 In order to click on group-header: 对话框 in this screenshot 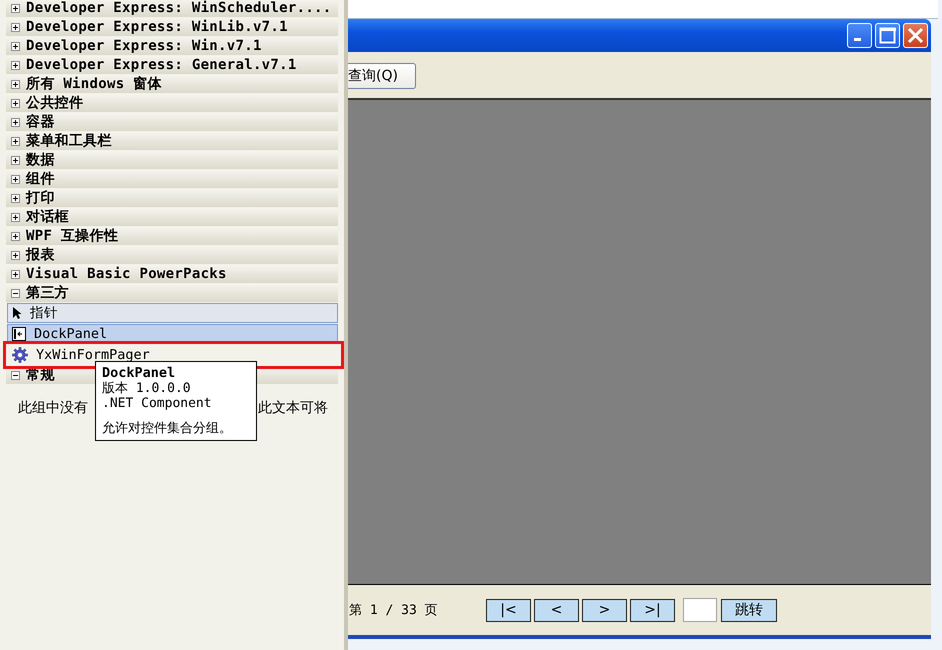, I will do `click(172, 217)`.